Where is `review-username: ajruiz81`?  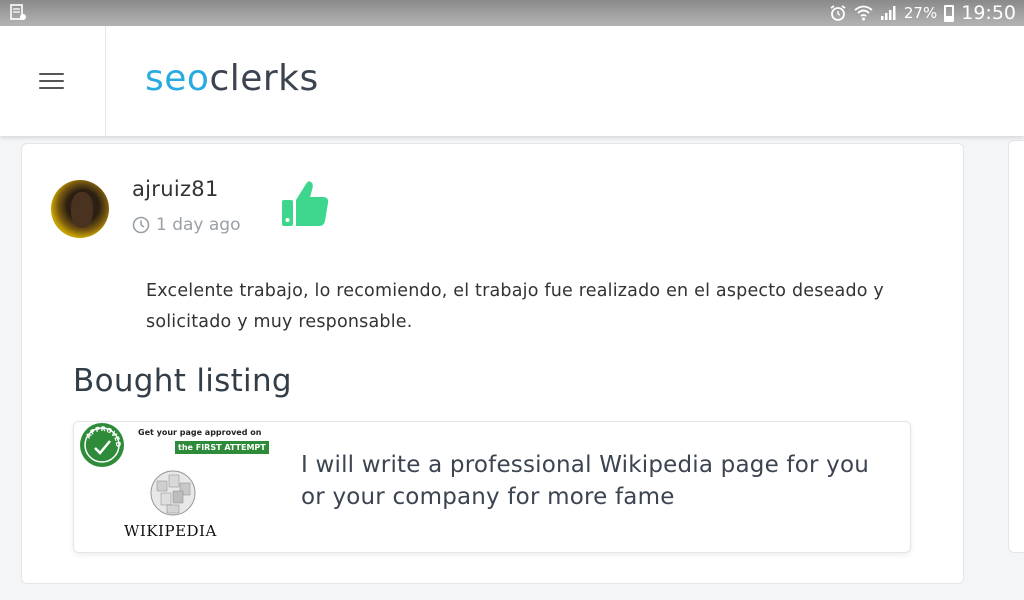 review-username: ajruiz81 is located at coordinates (175, 189).